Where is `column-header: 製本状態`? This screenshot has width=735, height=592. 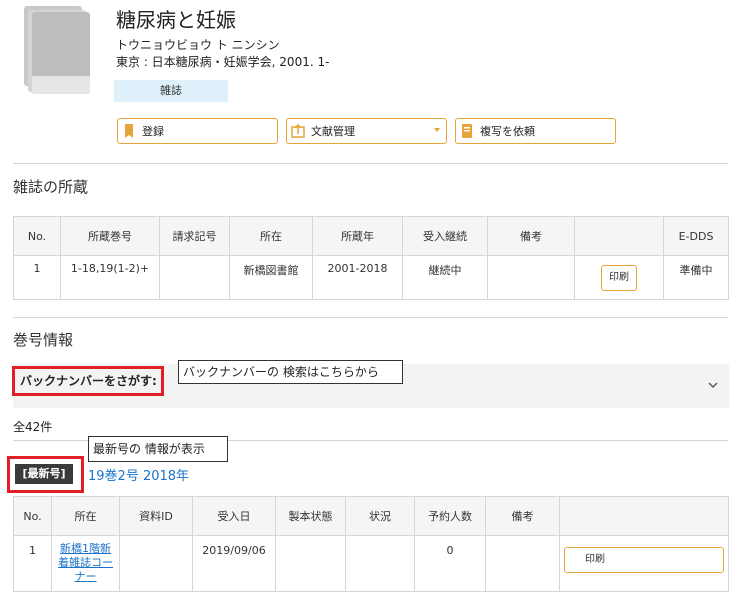
column-header: 製本状態 is located at coordinates (310, 516).